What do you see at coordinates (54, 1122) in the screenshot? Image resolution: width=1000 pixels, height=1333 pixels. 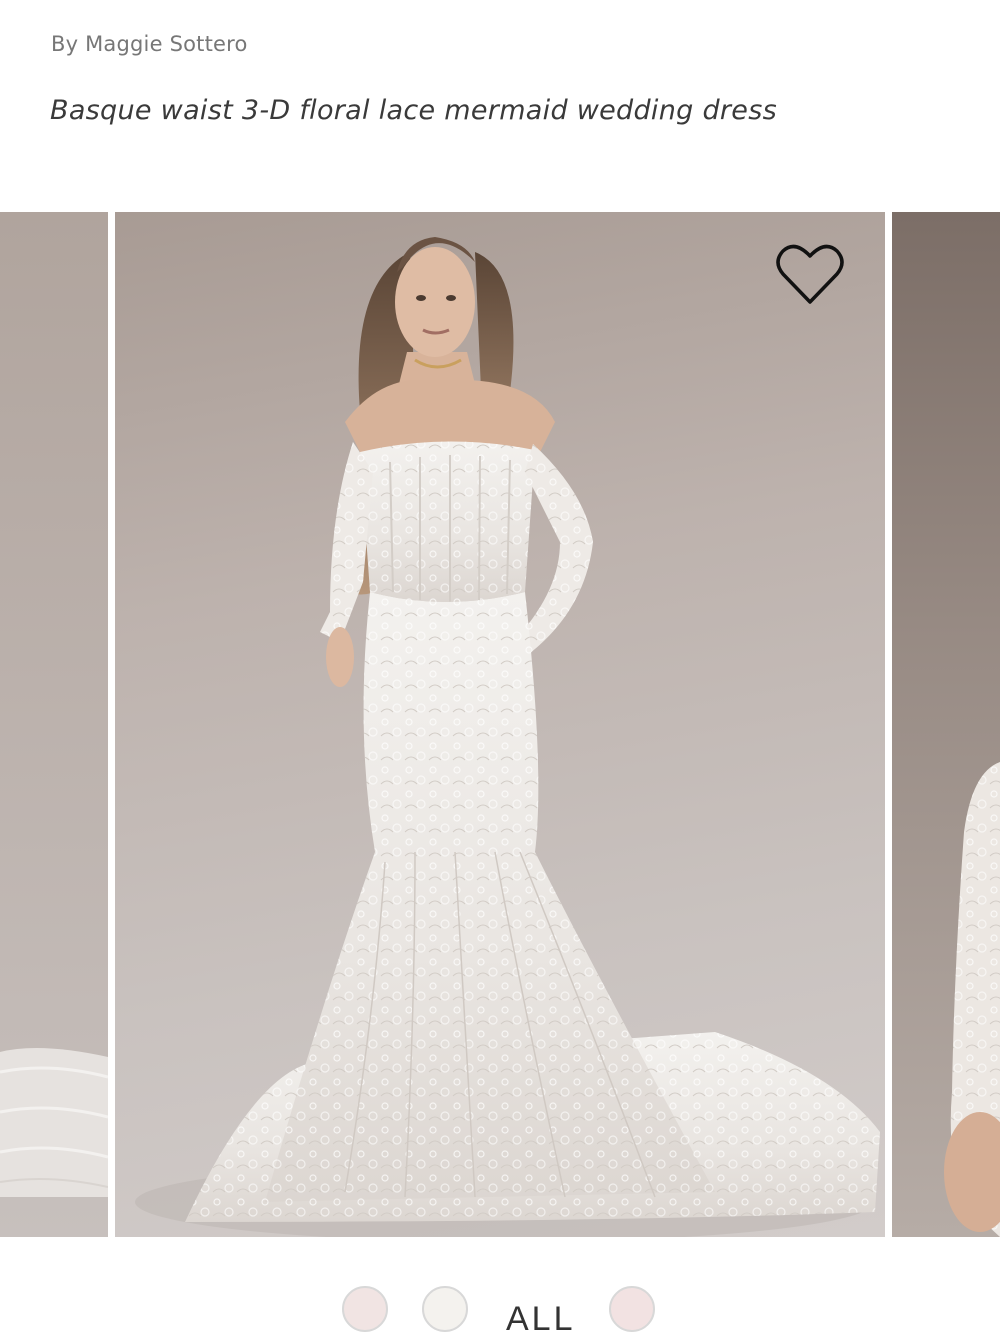 I see `dress-train-image` at bounding box center [54, 1122].